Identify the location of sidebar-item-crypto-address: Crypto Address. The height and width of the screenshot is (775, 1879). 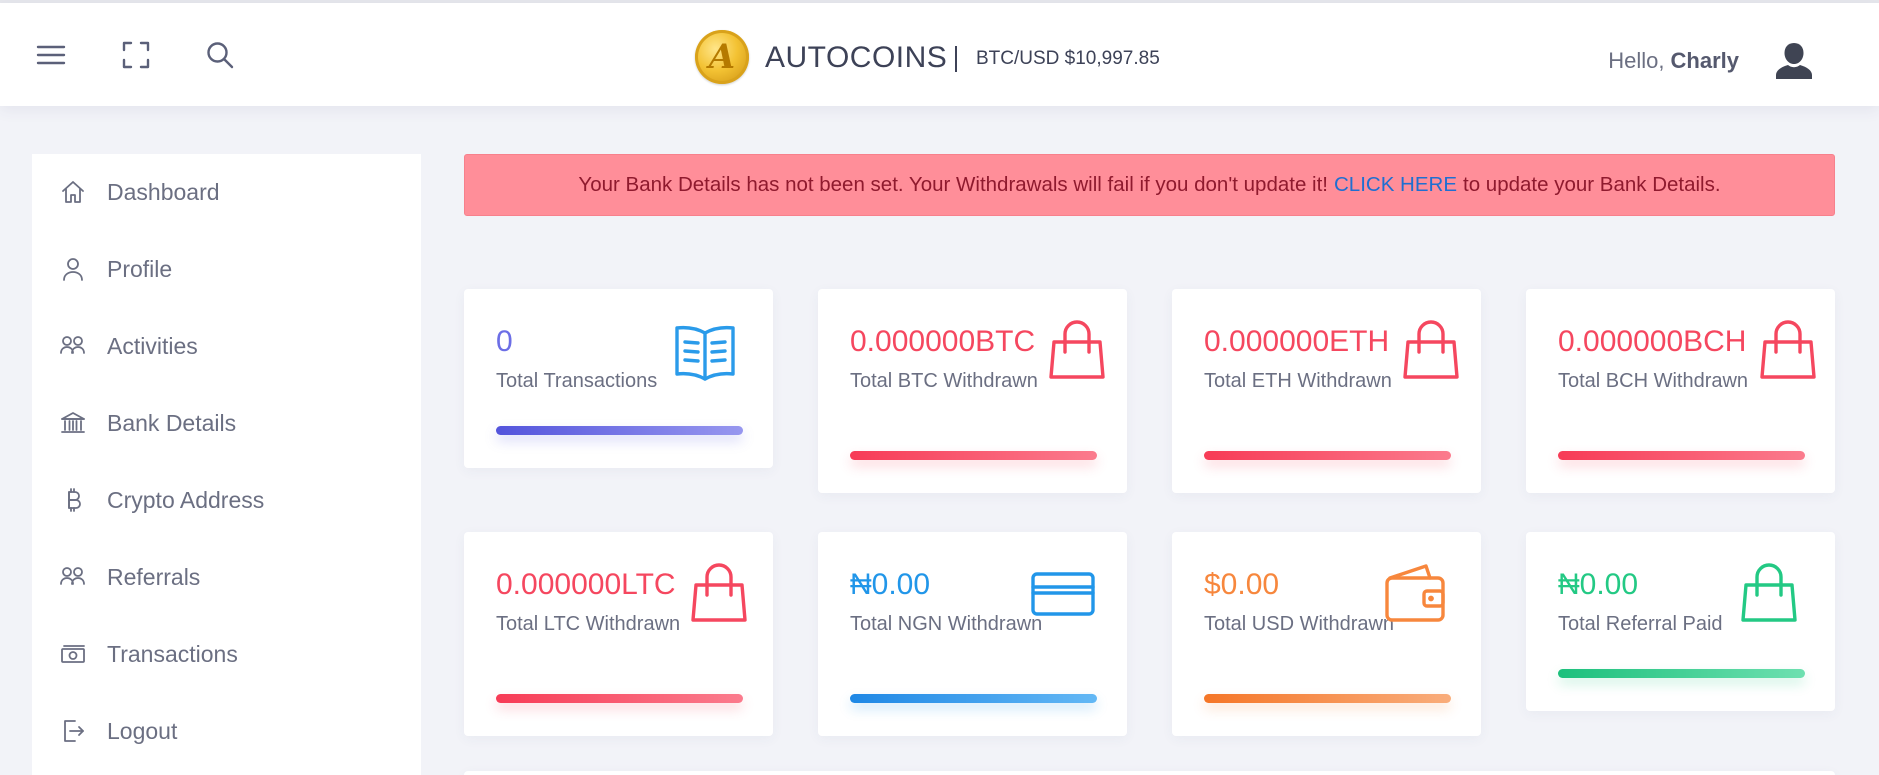
(226, 500).